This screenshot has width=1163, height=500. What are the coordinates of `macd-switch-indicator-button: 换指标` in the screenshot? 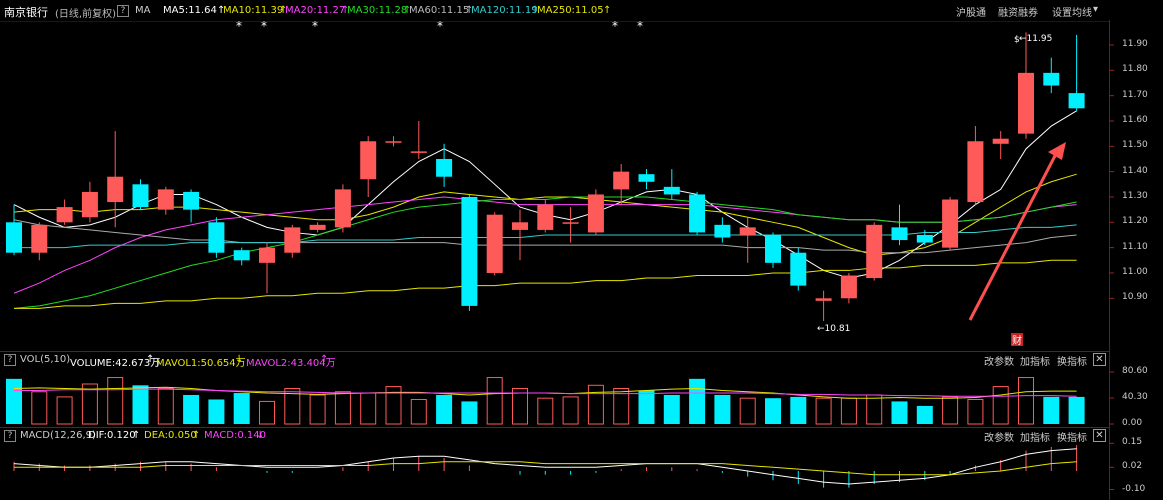 It's located at (1072, 436).